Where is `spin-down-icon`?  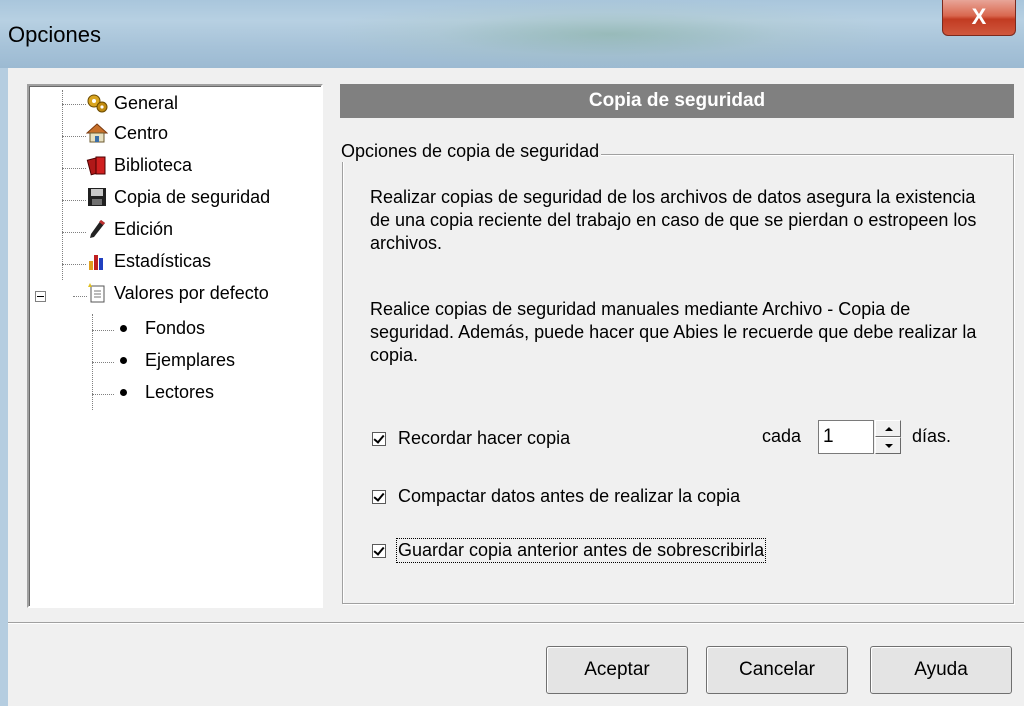 spin-down-icon is located at coordinates (888, 445).